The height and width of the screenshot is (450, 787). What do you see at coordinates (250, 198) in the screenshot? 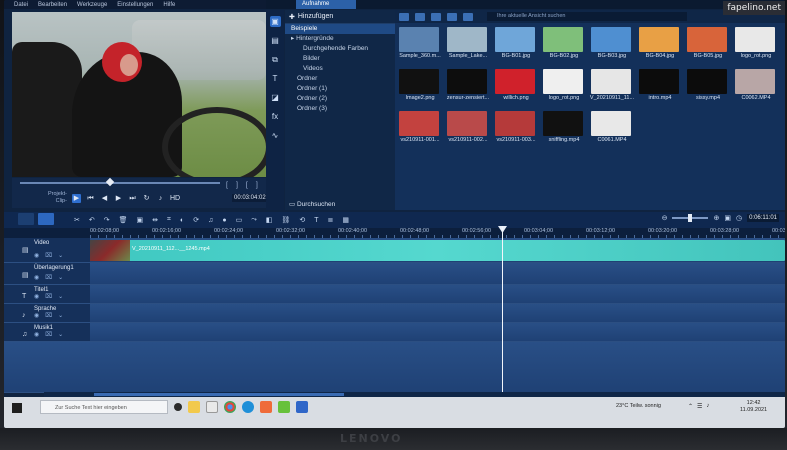
I see `preview-timecode: 00:03:04:02` at bounding box center [250, 198].